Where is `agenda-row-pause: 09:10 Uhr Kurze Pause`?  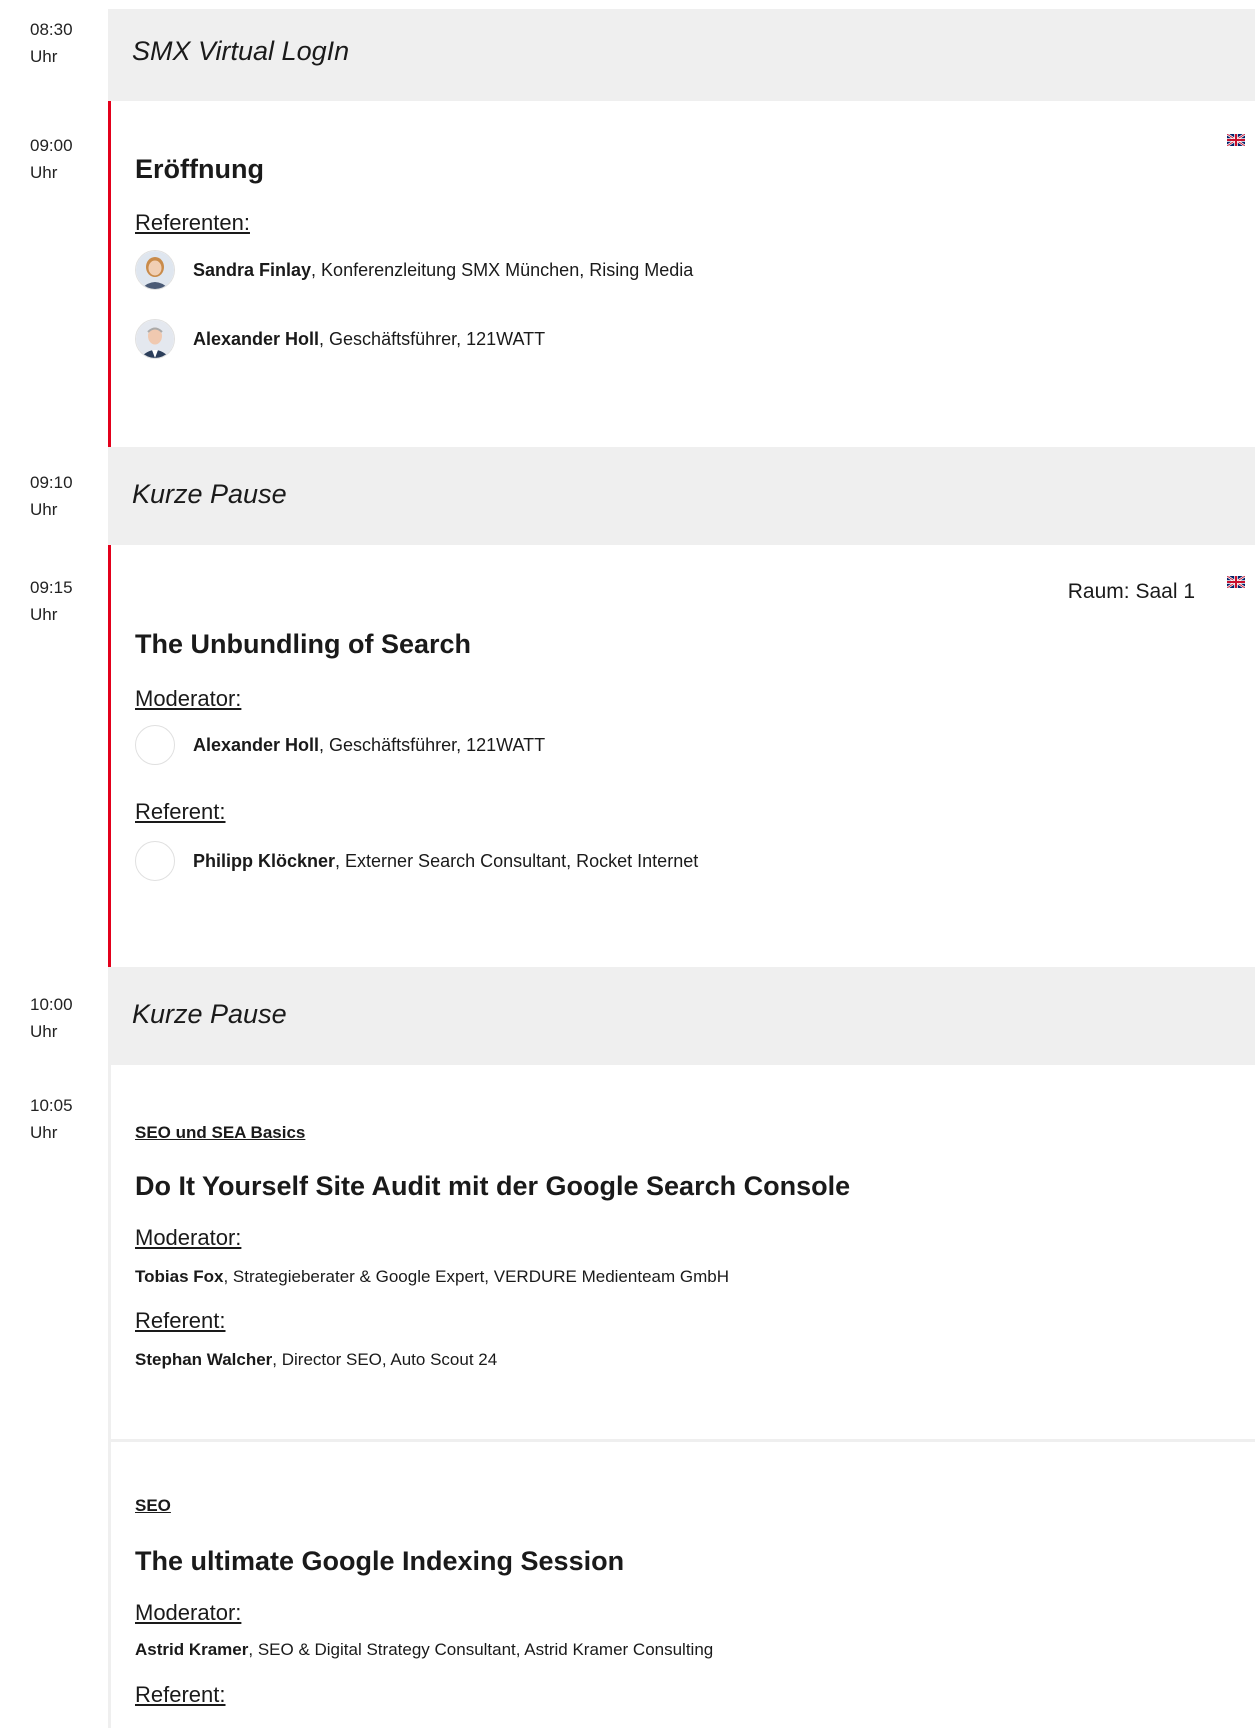
agenda-row-pause: 09:10 Uhr Kurze Pause is located at coordinates (627, 493).